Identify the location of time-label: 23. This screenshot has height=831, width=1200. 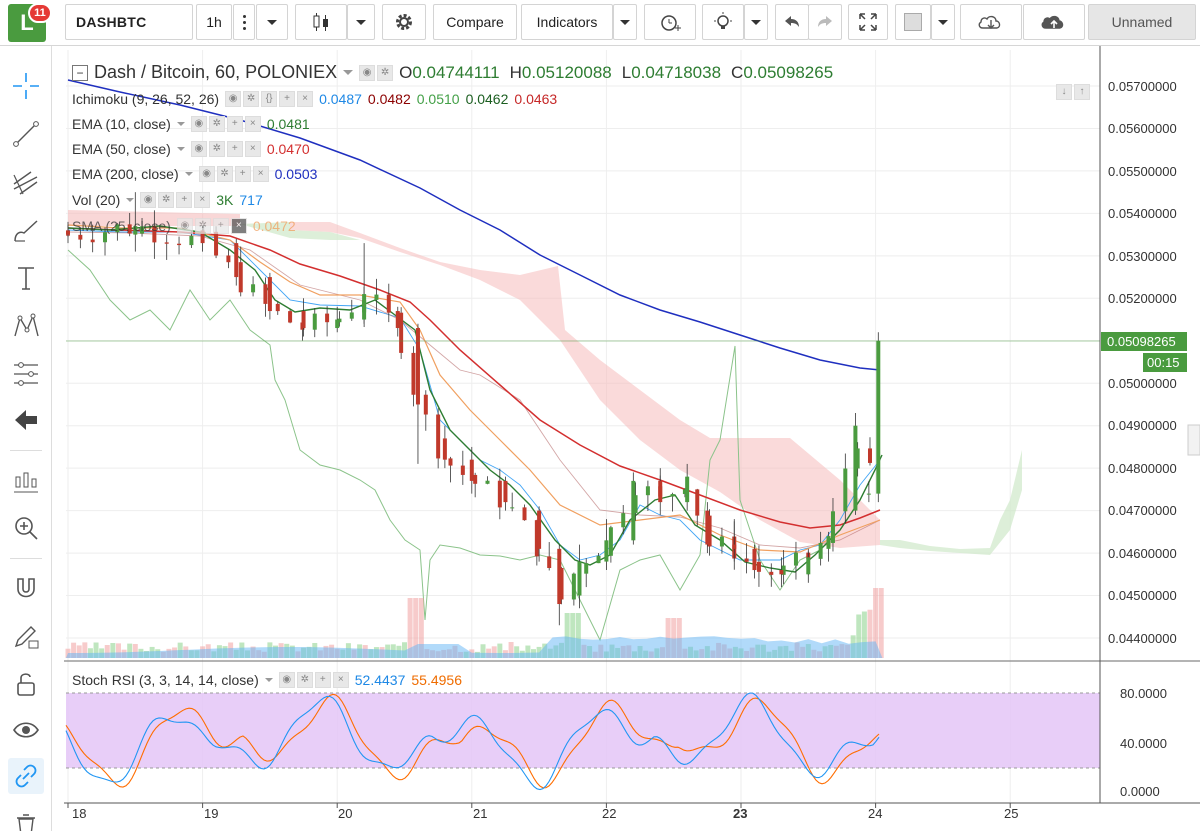
(740, 813).